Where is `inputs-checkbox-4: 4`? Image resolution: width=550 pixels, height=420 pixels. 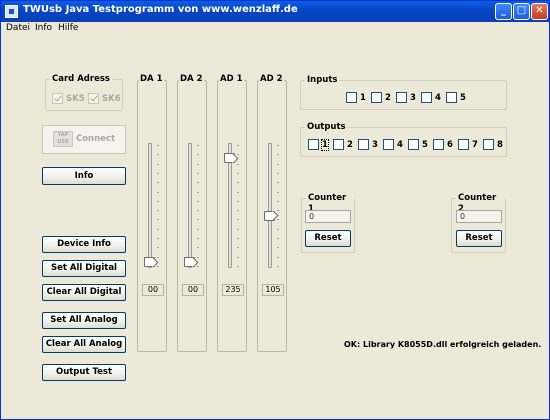
inputs-checkbox-4: 4 is located at coordinates (431, 97).